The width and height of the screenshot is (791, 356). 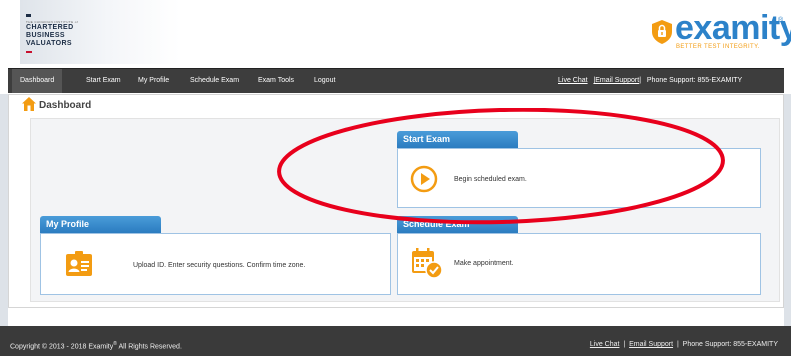 I want to click on client-logo-accent, so click(x=29, y=52).